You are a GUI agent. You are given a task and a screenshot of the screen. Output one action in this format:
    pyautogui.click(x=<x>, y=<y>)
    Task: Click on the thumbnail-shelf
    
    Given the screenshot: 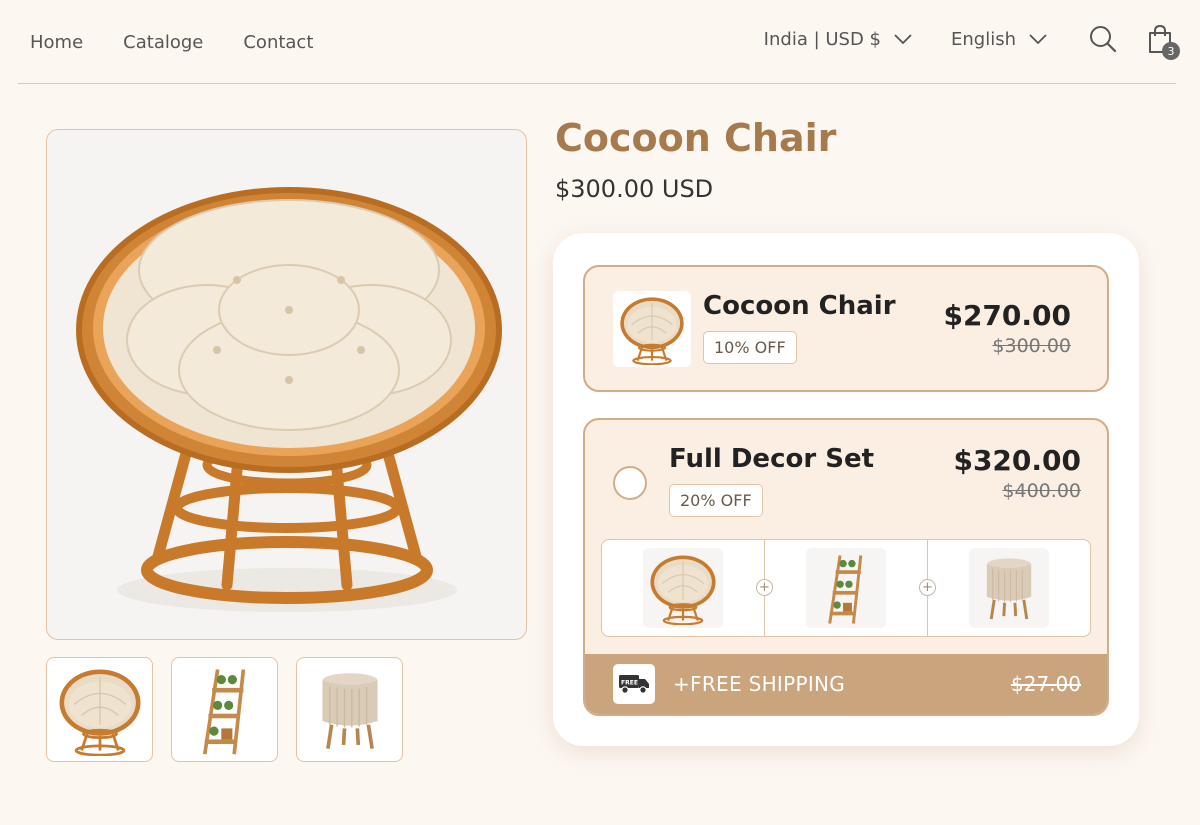 What is the action you would take?
    pyautogui.click(x=224, y=709)
    